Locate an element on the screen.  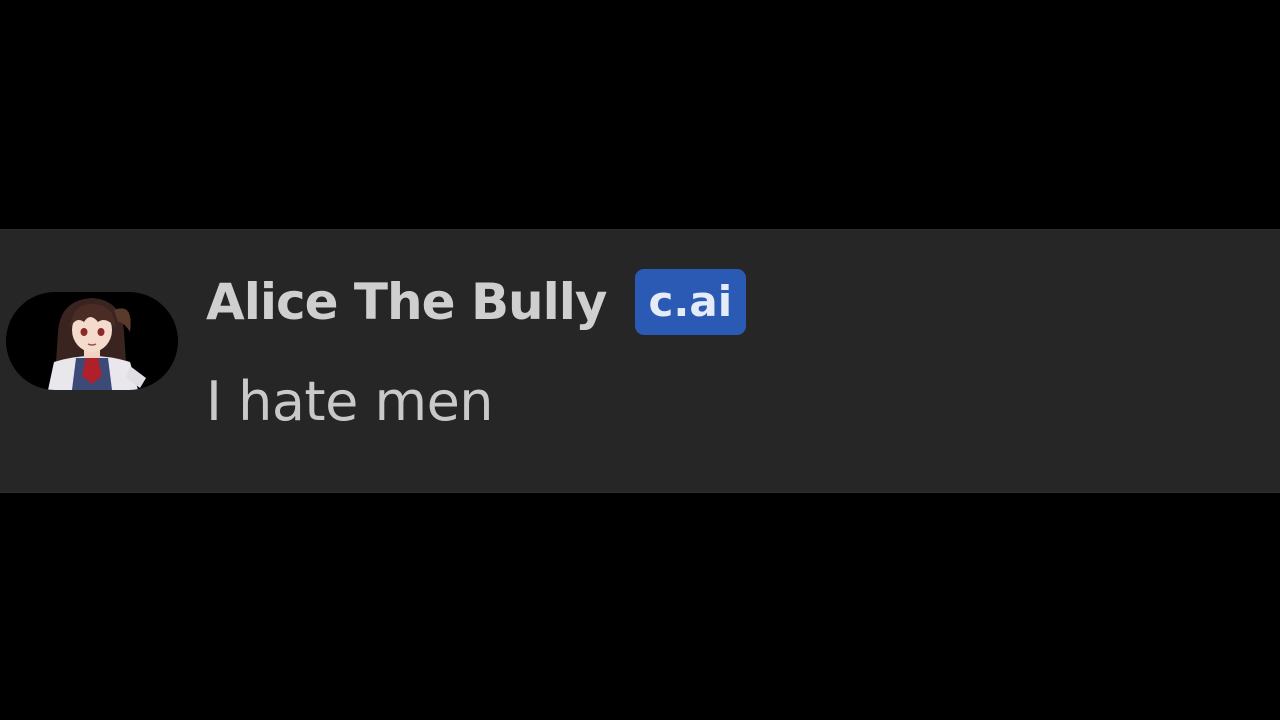
message-header: Alice The Bully c.ai is located at coordinates (476, 302).